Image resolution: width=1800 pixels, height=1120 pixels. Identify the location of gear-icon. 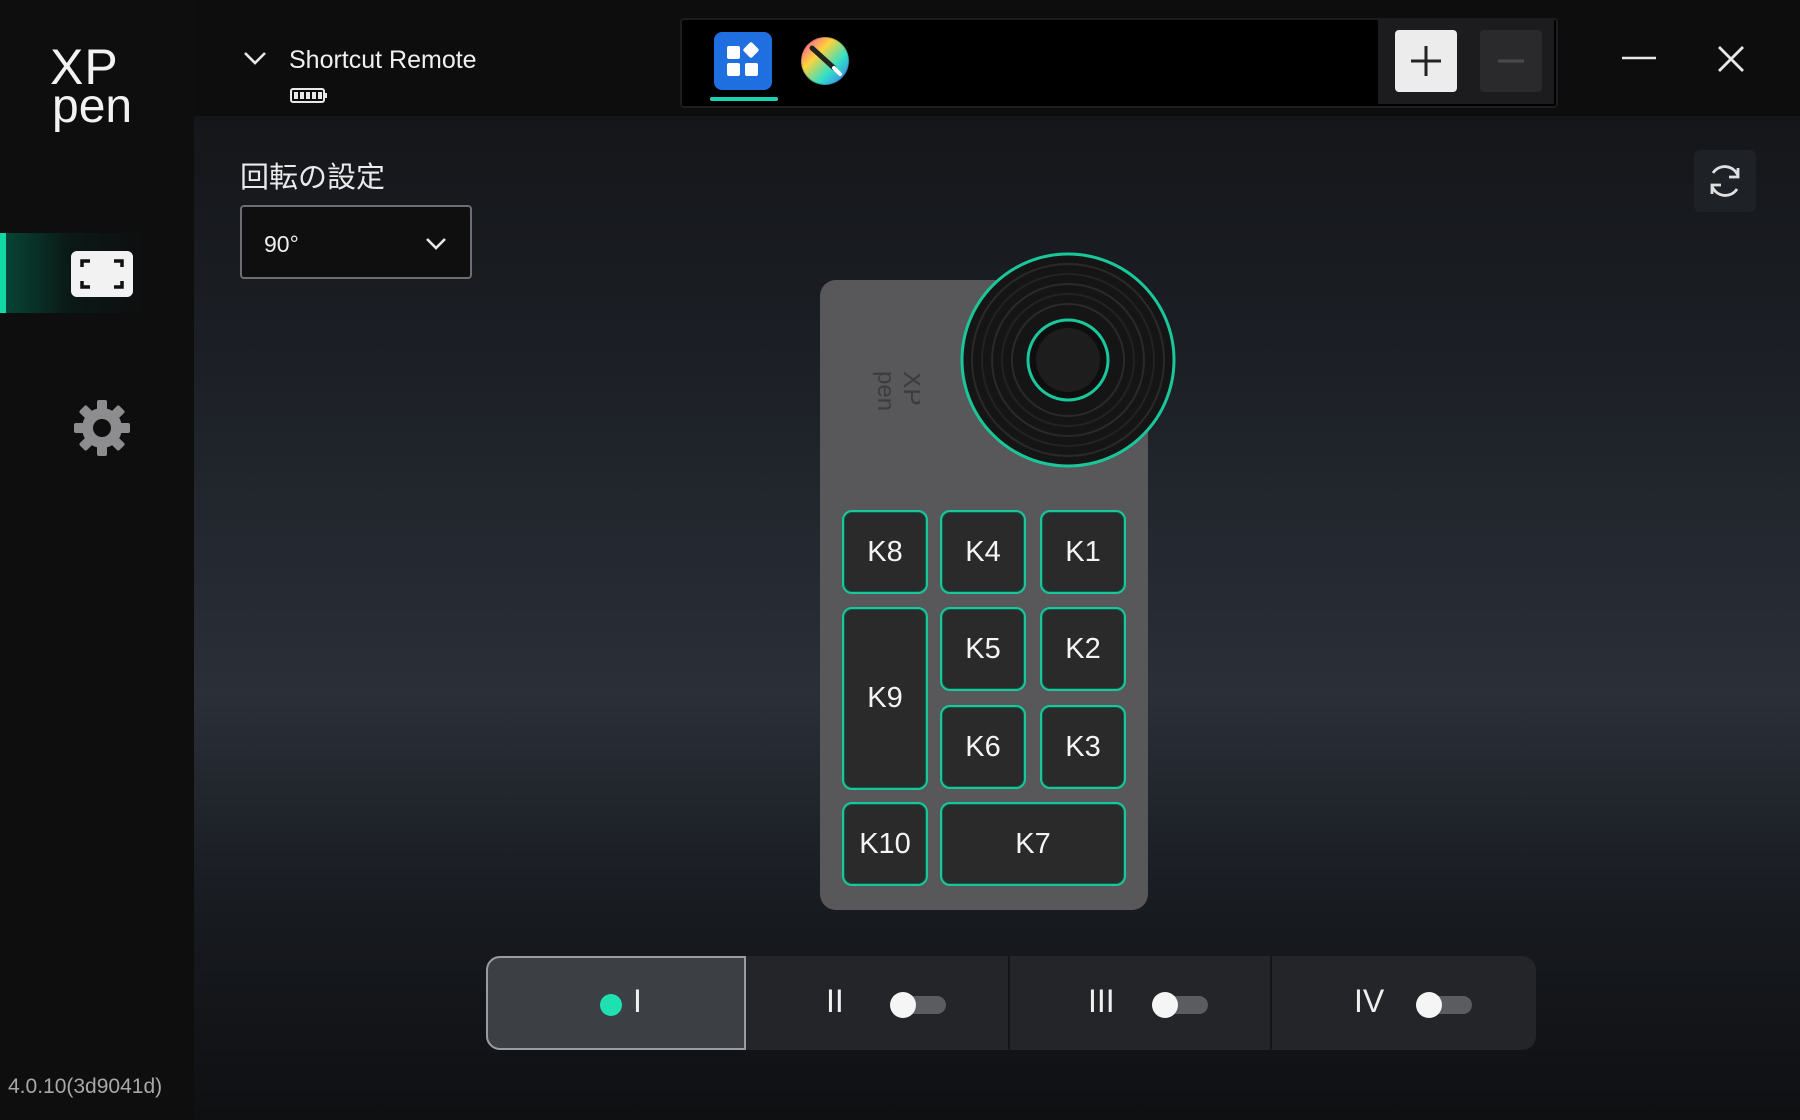
(102, 428).